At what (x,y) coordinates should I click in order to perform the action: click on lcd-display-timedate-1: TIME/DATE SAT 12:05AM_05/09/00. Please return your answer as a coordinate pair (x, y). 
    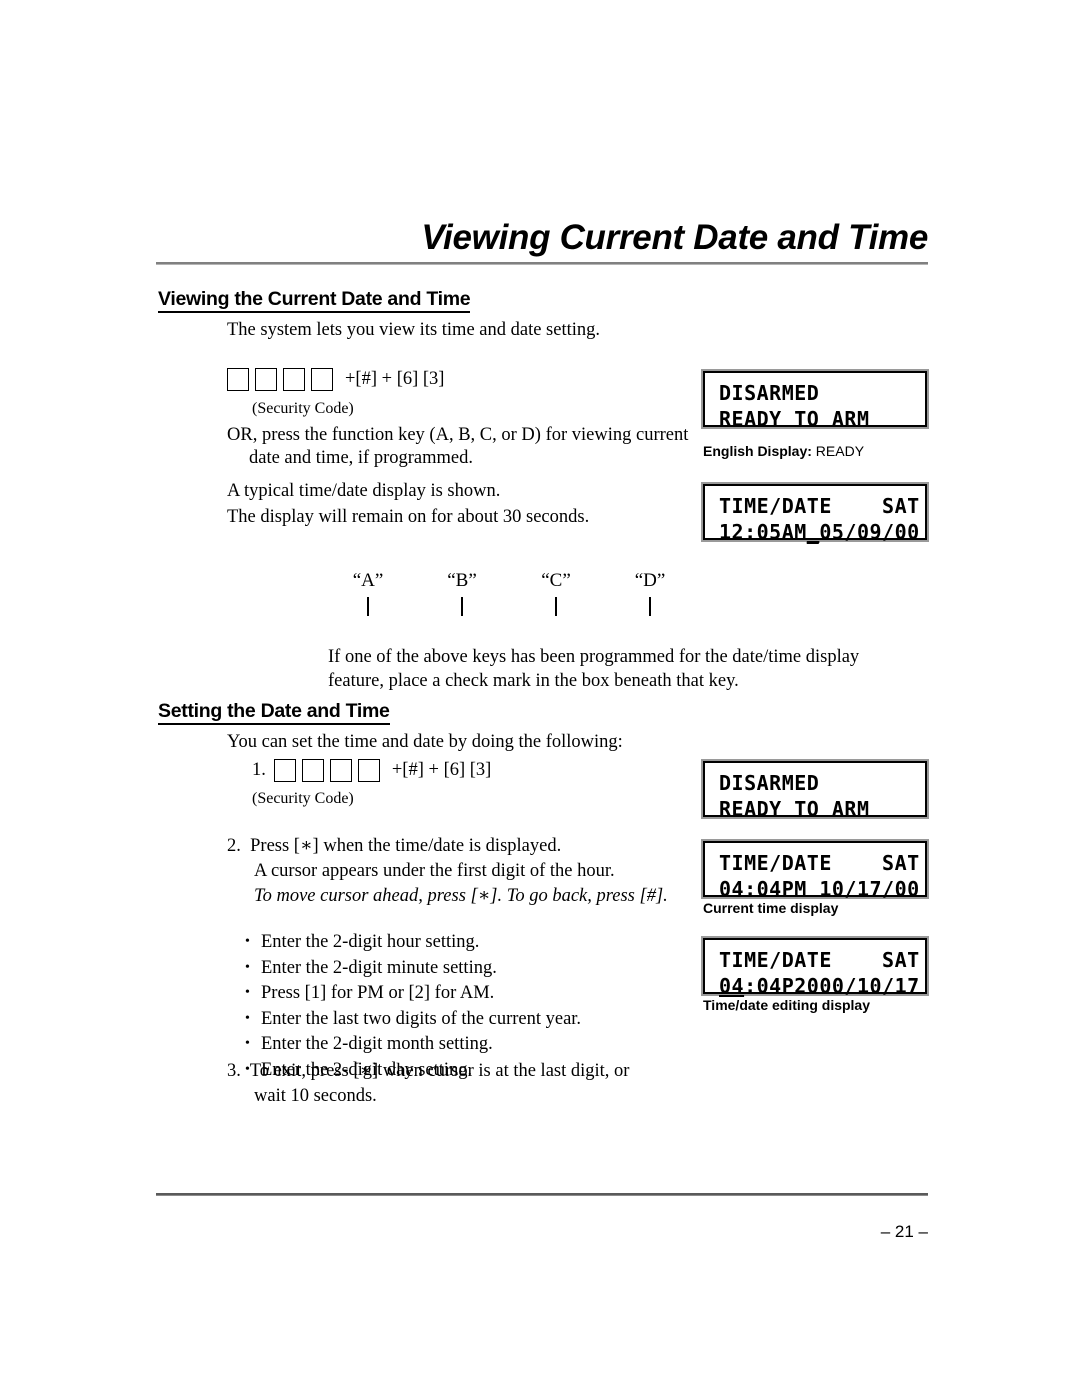
    Looking at the image, I should click on (815, 514).